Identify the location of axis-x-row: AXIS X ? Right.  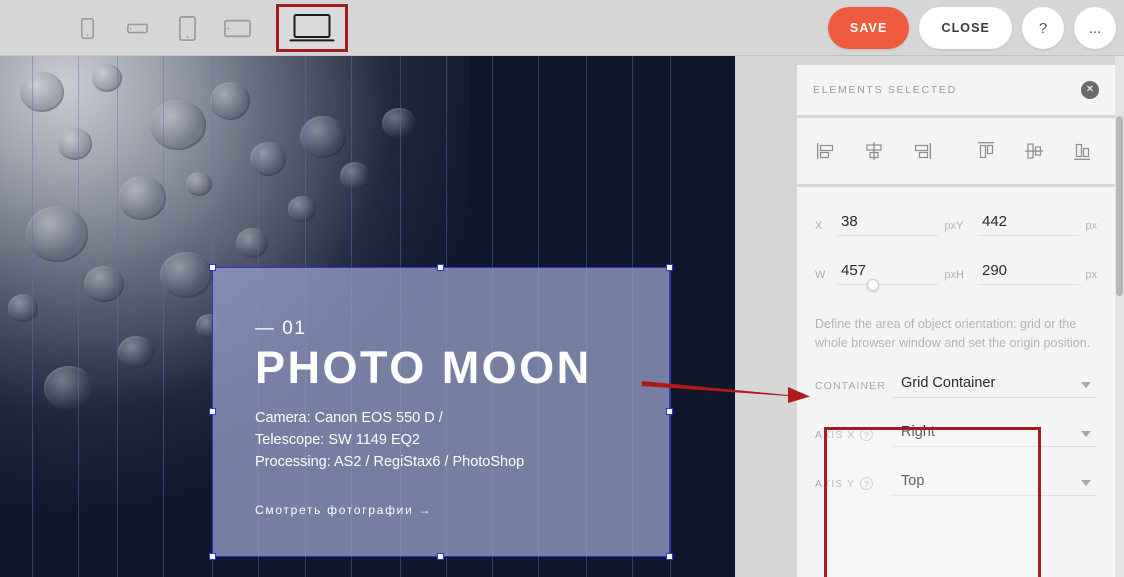
(956, 435).